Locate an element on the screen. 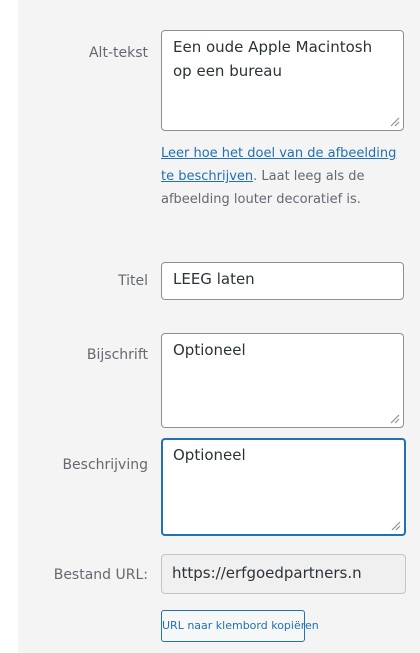  title-label: Titel is located at coordinates (132, 281).